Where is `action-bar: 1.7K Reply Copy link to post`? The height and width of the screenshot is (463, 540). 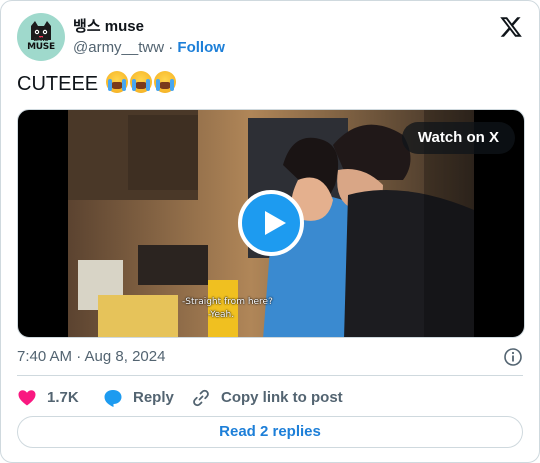
action-bar: 1.7K Reply Copy link to post is located at coordinates (270, 398).